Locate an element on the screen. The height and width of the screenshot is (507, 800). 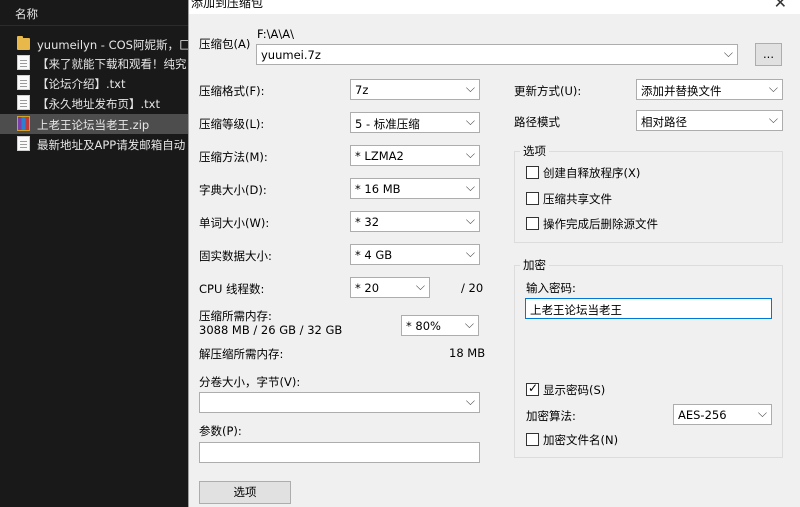
method-label: 压缩方法(M): is located at coordinates (233, 157).